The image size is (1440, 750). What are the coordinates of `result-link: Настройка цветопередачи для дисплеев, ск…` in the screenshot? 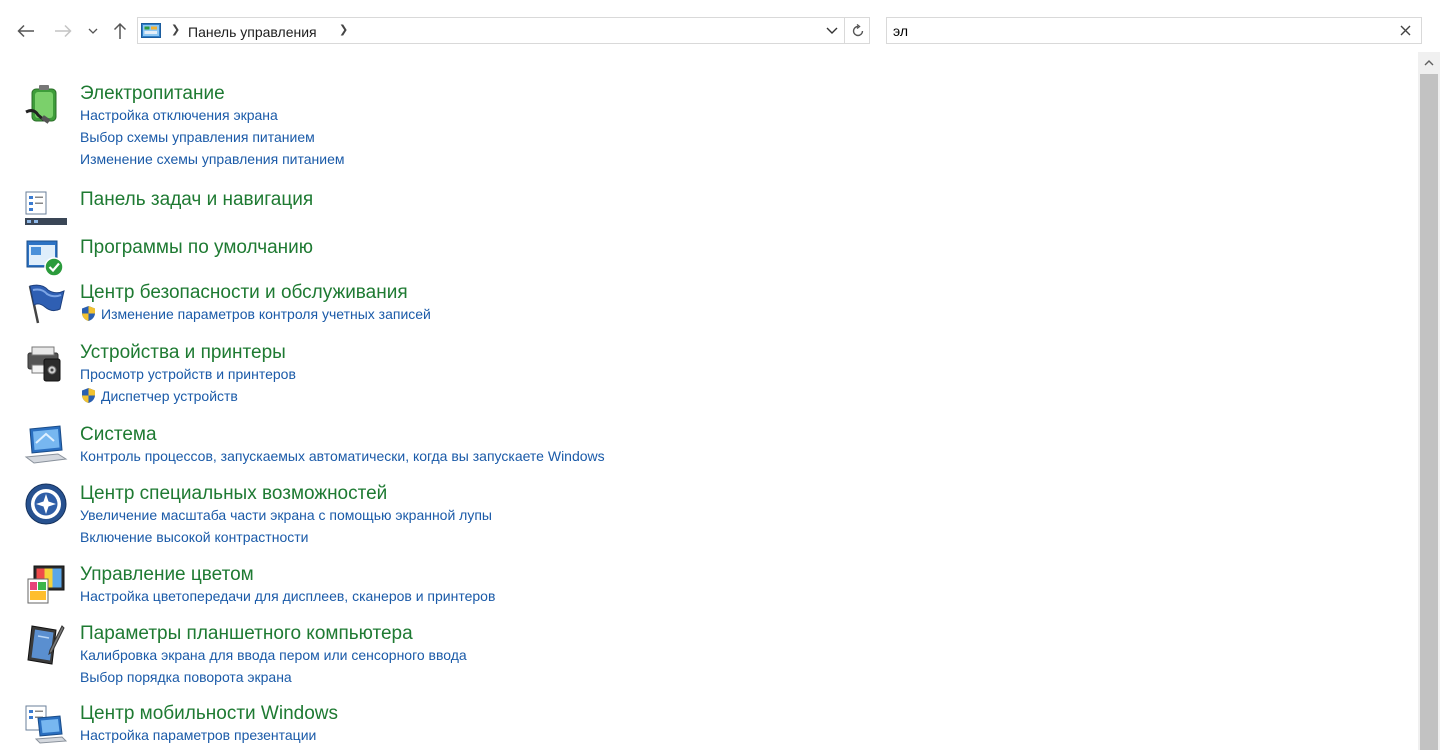 It's located at (287, 596).